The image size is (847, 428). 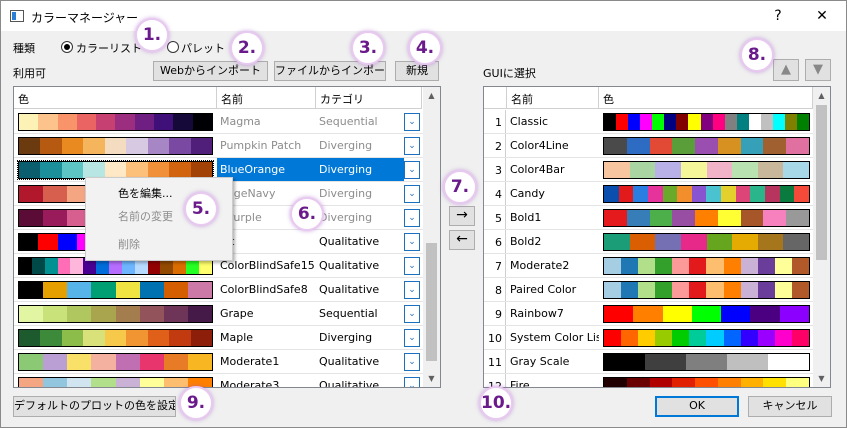 What do you see at coordinates (129, 244) in the screenshot?
I see `menu-item-delete: 削除` at bounding box center [129, 244].